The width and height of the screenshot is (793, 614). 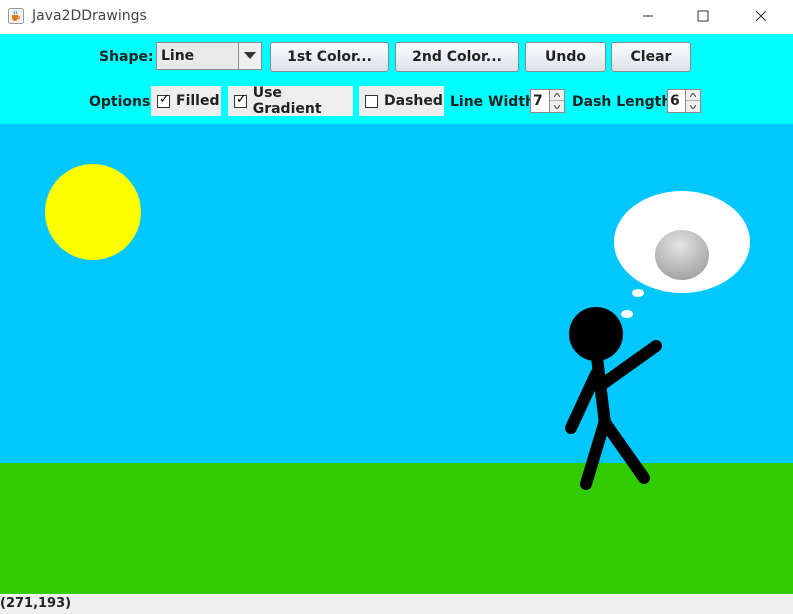 I want to click on dashed-label: Dashed, so click(x=413, y=101).